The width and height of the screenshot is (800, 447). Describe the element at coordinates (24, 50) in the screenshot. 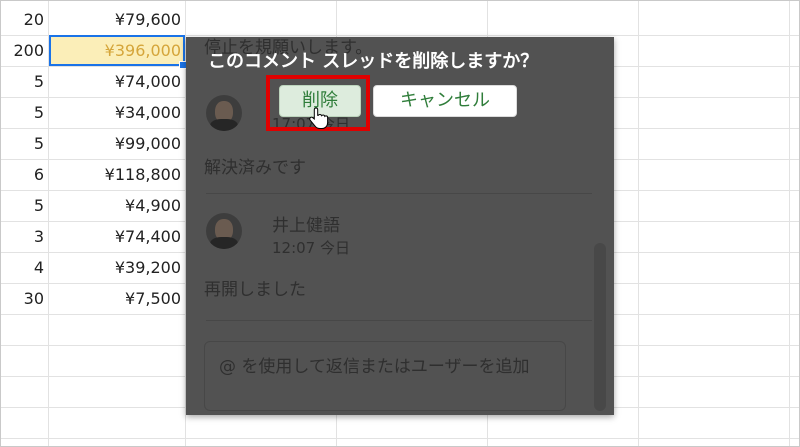

I see `cell-qty: 200` at that location.